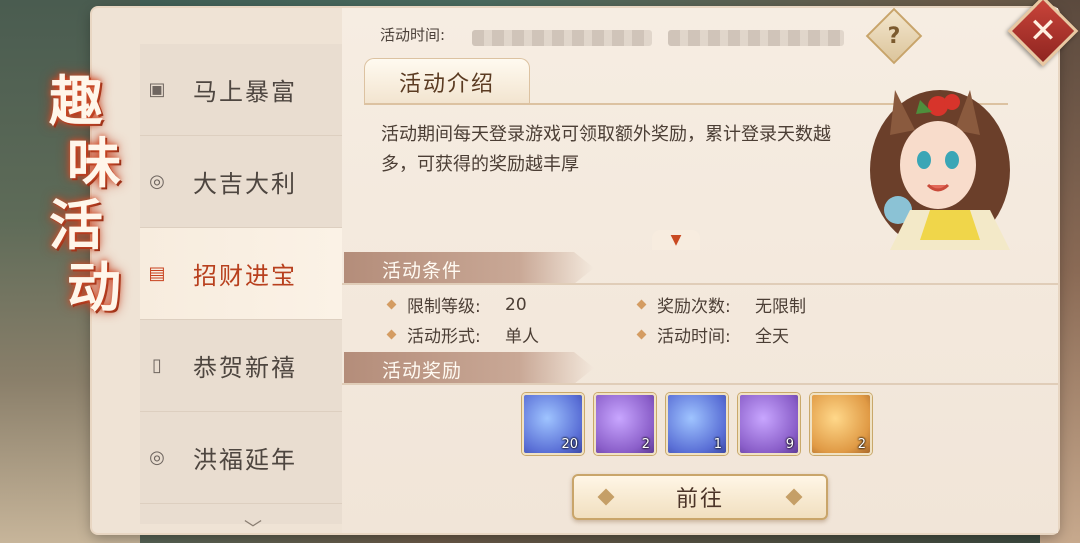  Describe the element at coordinates (717, 444) in the screenshot. I see `reward-count: 1` at that location.